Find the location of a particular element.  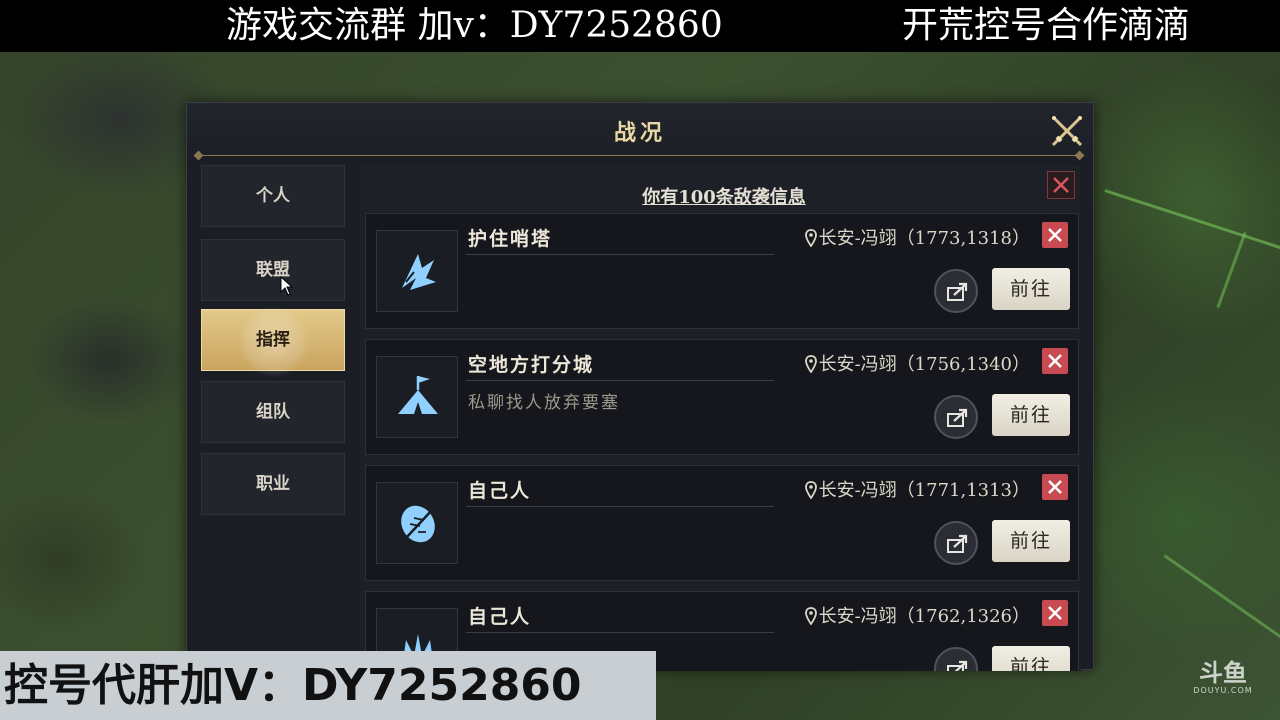

enemy-attack-summary: 你有100条敌袭信息 is located at coordinates (720, 196).